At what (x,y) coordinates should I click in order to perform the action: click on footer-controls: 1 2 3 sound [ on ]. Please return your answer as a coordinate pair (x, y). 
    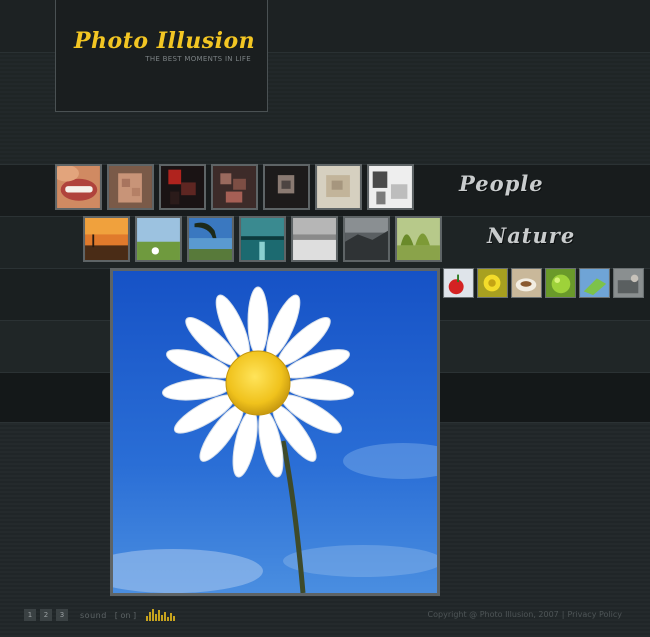
    Looking at the image, I should click on (100, 615).